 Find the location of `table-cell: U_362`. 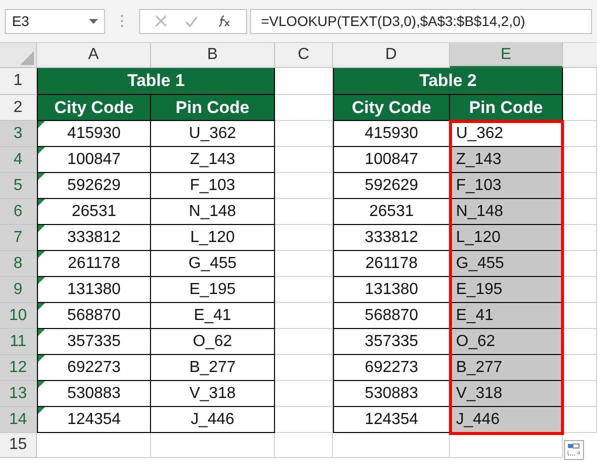

table-cell: U_362 is located at coordinates (213, 134).